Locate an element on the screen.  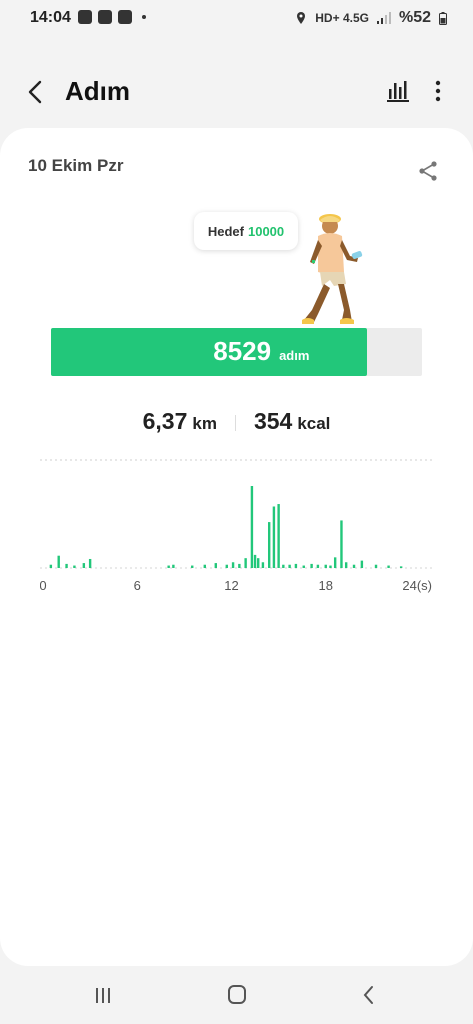
app-header: Adım is located at coordinates (236, 92).